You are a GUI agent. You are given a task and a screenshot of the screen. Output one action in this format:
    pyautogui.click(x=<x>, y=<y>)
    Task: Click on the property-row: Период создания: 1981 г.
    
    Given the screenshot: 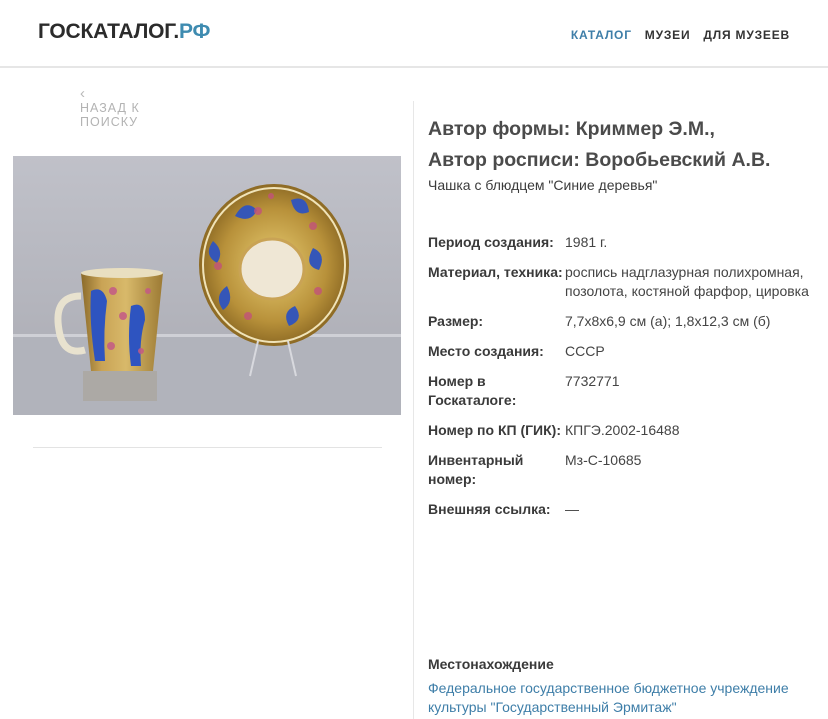 What is the action you would take?
    pyautogui.click(x=624, y=242)
    